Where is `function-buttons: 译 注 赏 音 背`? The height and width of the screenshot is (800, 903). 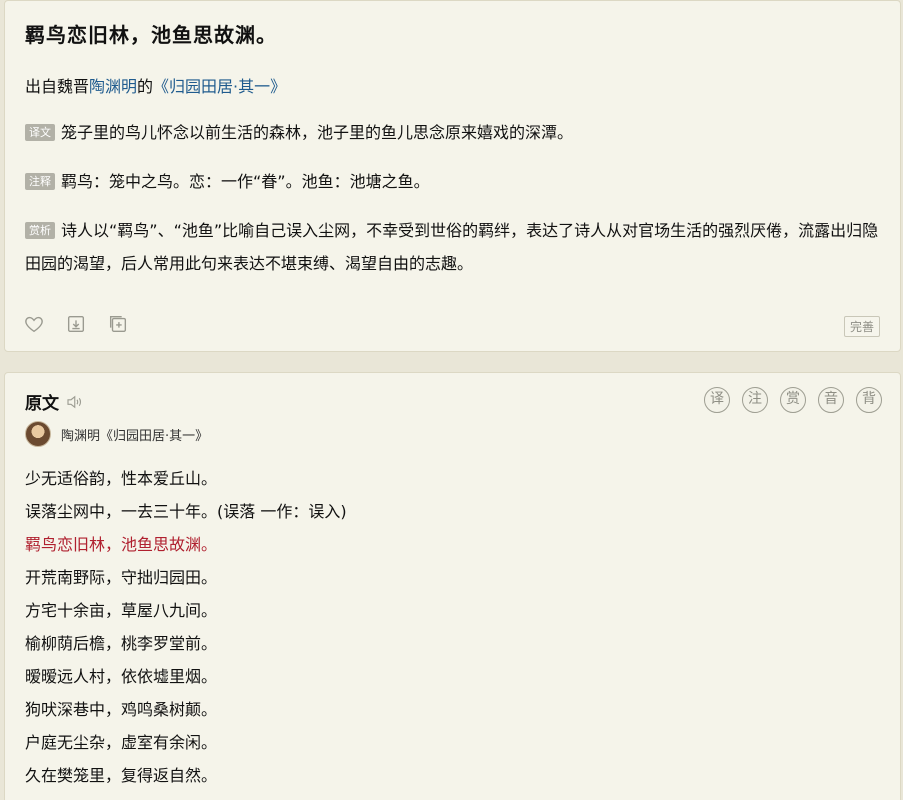 function-buttons: 译 注 赏 音 背 is located at coordinates (793, 400).